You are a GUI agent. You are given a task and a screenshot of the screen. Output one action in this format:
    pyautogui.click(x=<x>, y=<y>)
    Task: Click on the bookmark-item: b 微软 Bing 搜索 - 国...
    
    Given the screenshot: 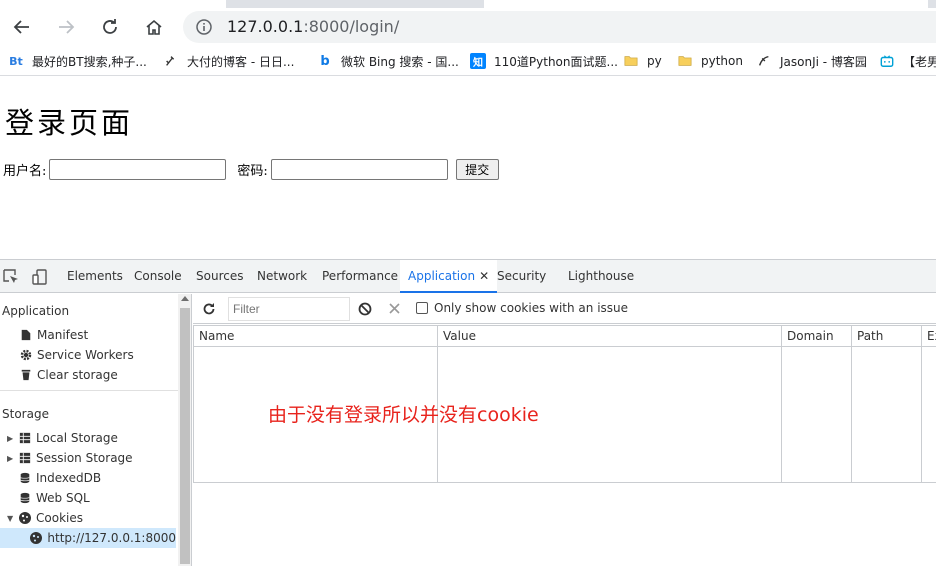 What is the action you would take?
    pyautogui.click(x=388, y=61)
    